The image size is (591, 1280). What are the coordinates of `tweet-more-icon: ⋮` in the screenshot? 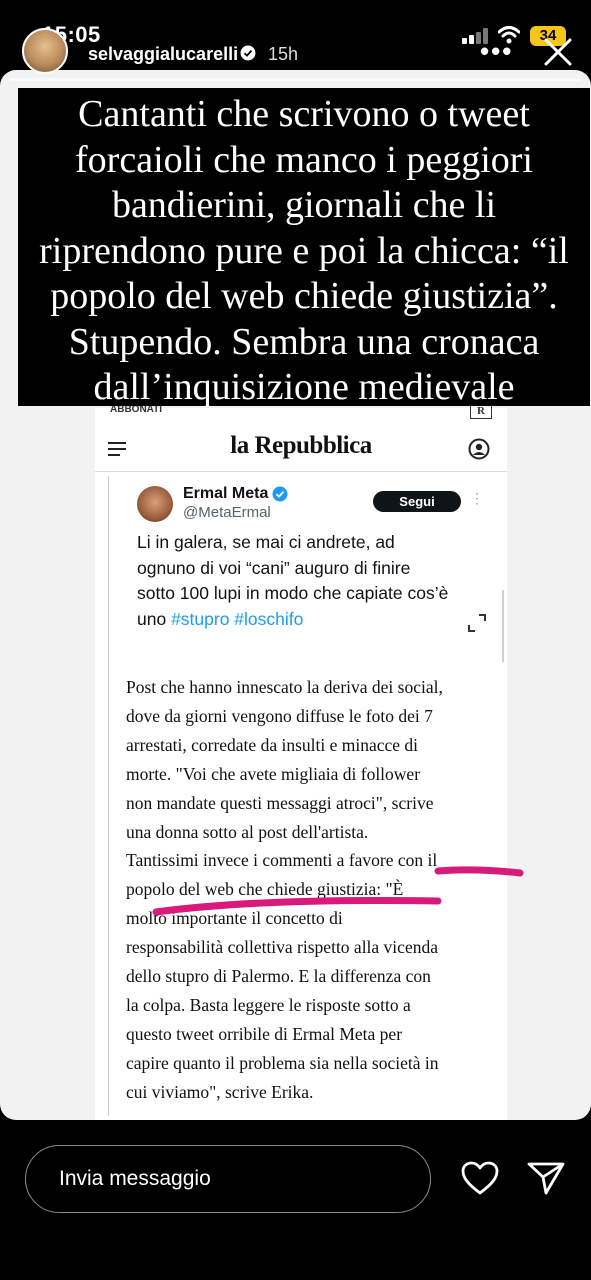 It's located at (477, 498).